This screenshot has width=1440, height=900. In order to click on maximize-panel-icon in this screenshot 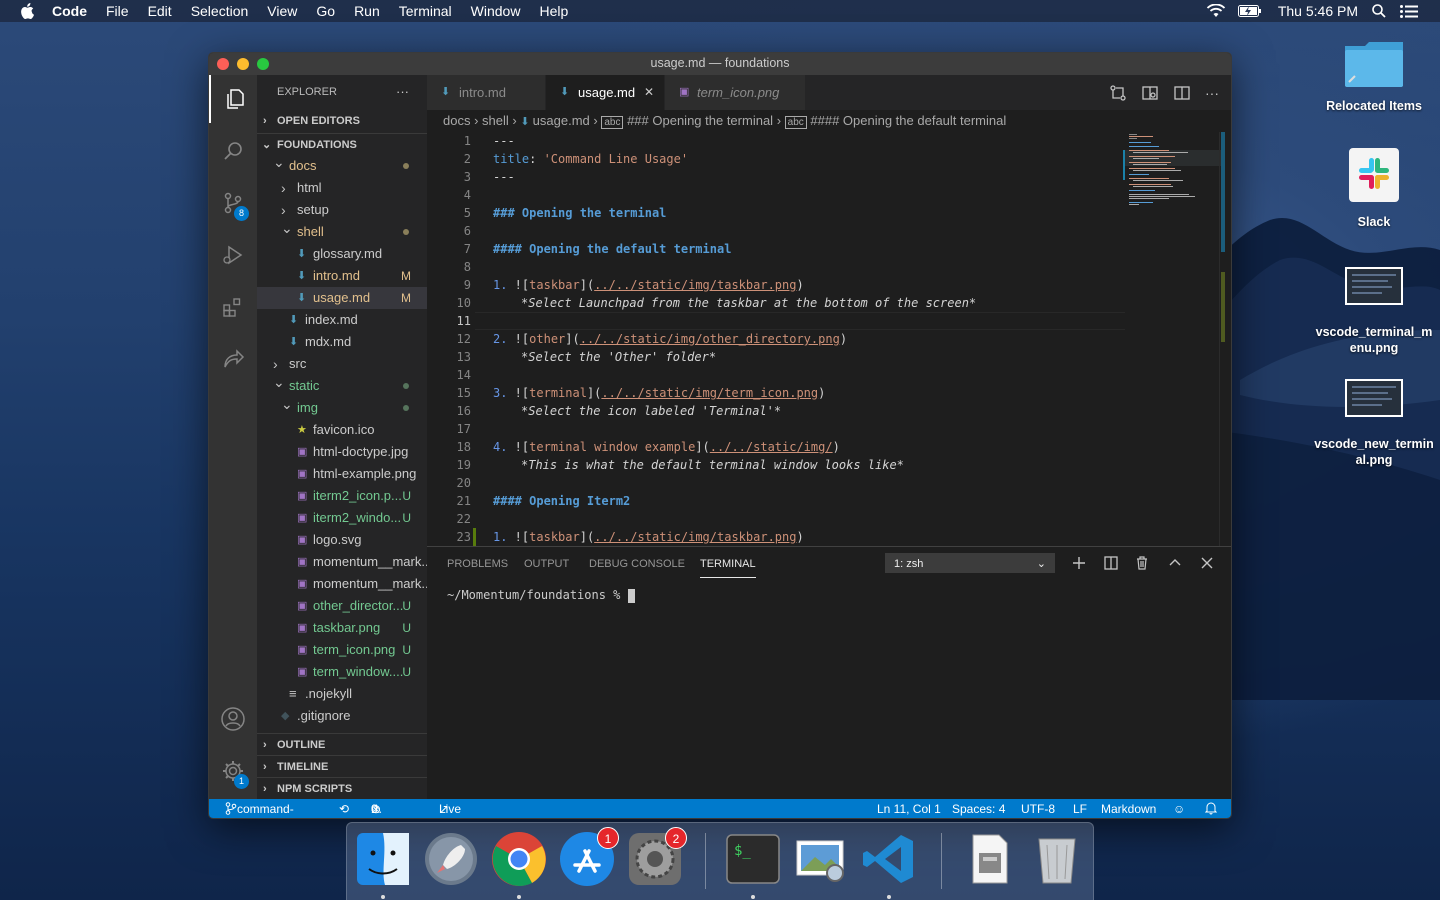, I will do `click(1175, 563)`.